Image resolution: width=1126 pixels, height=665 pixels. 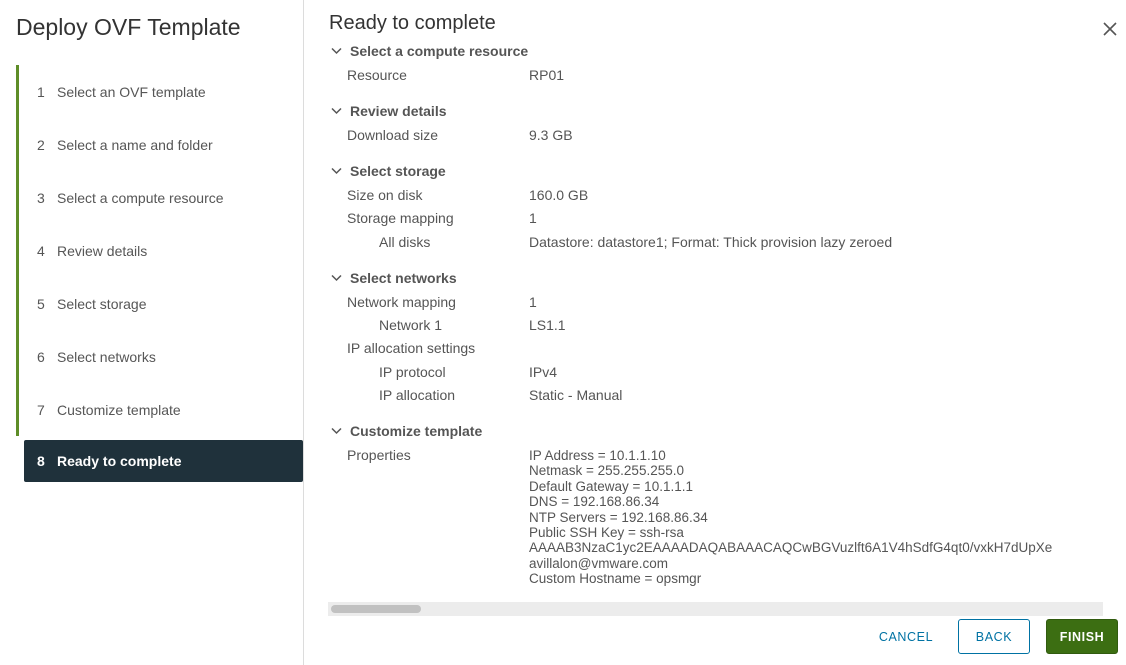 I want to click on horizontal-scrollbar, so click(x=715, y=609).